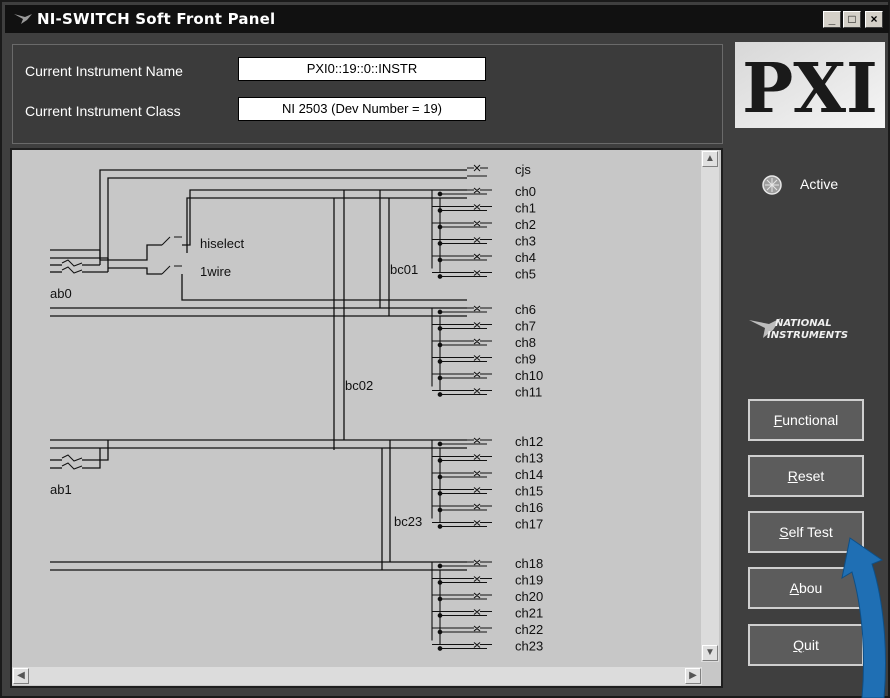 This screenshot has height=698, width=890. I want to click on bc02-label: bc02, so click(359, 385).